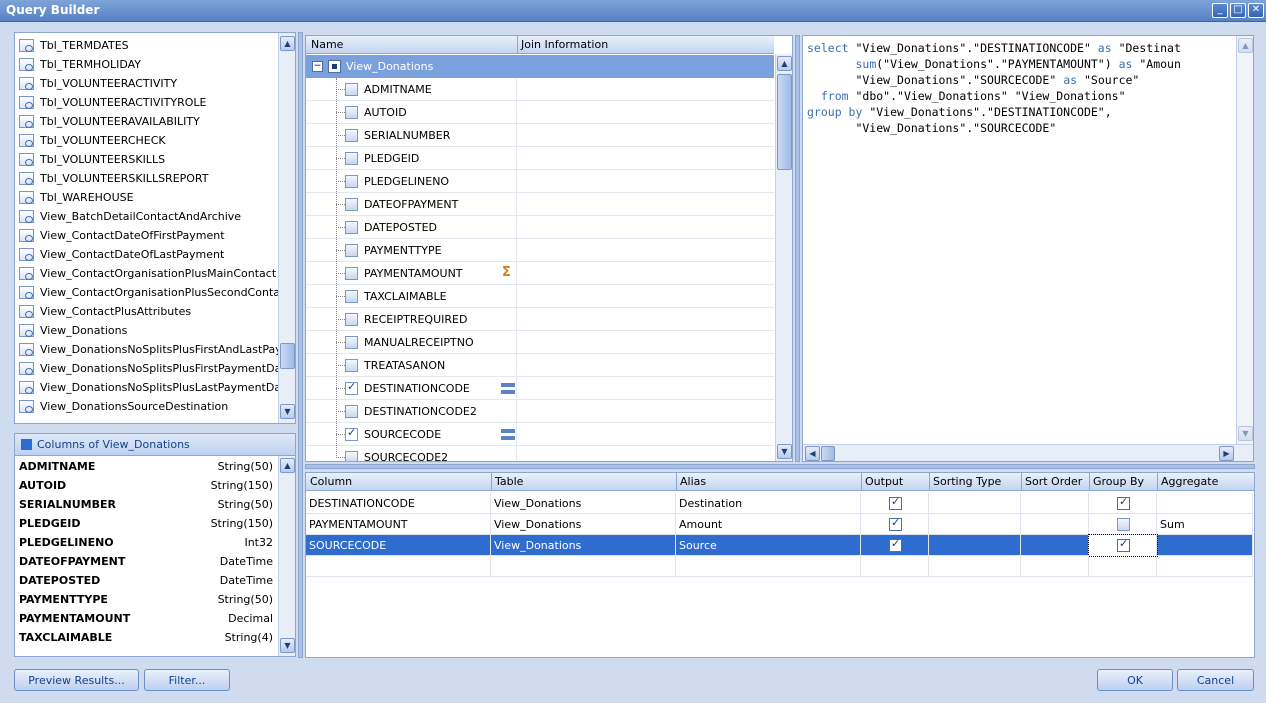  Describe the element at coordinates (331, 481) in the screenshot. I see `grid-header-column: Column` at that location.